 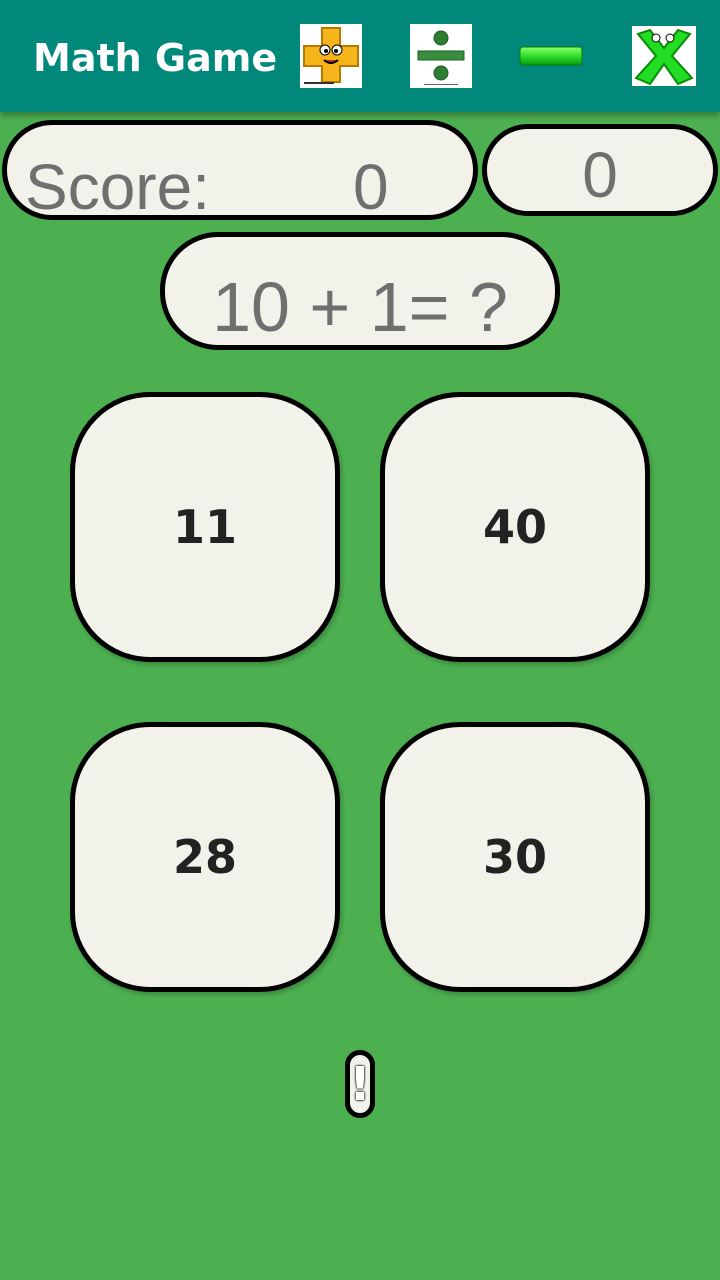 What do you see at coordinates (664, 56) in the screenshot?
I see `times-icon` at bounding box center [664, 56].